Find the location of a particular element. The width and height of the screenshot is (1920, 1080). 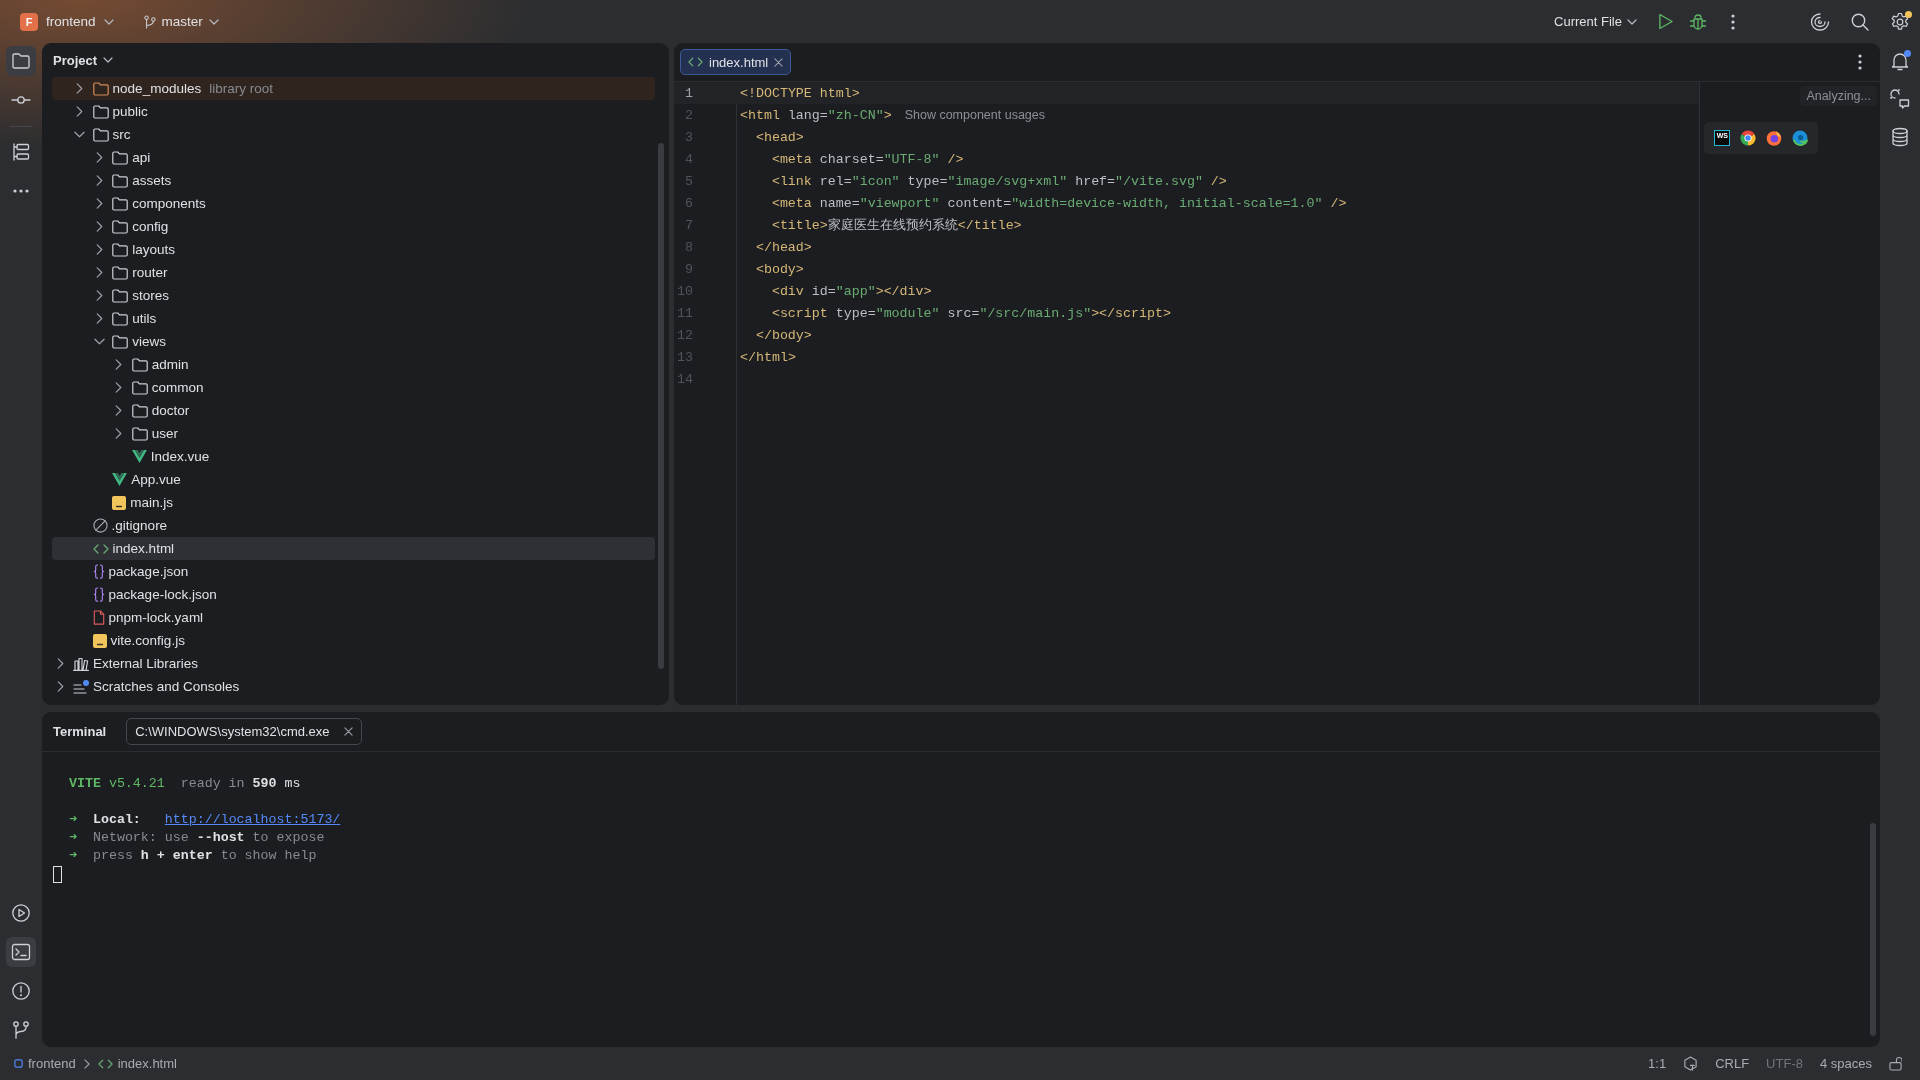

inlay-hint: Show component usages is located at coordinates (974, 115).